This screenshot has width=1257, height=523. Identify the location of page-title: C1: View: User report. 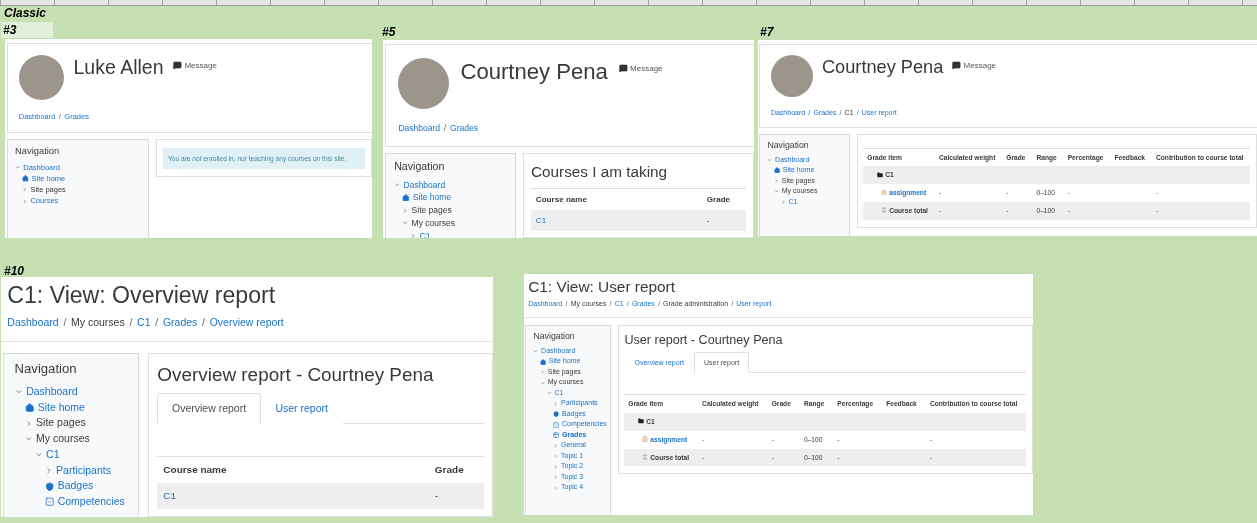
(602, 286).